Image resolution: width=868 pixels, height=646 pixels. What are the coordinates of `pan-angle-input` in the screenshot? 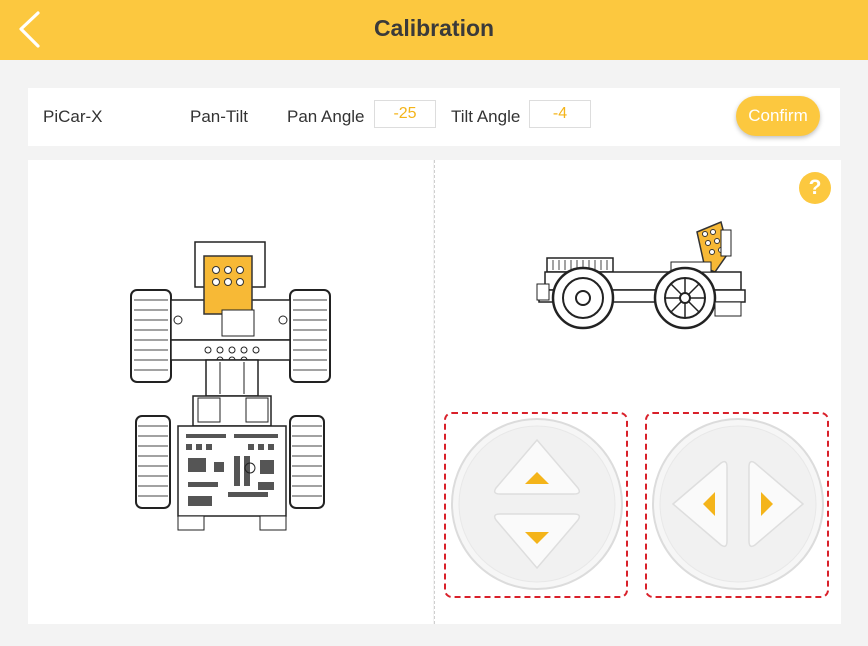 It's located at (405, 114).